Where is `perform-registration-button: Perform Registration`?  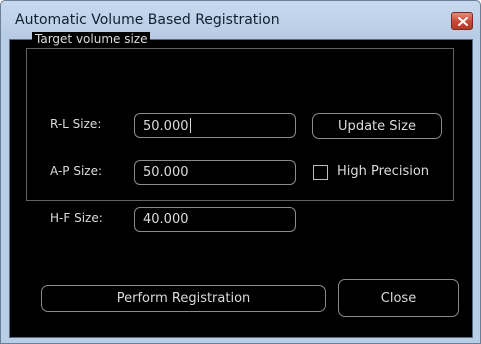 perform-registration-button: Perform Registration is located at coordinates (183, 298).